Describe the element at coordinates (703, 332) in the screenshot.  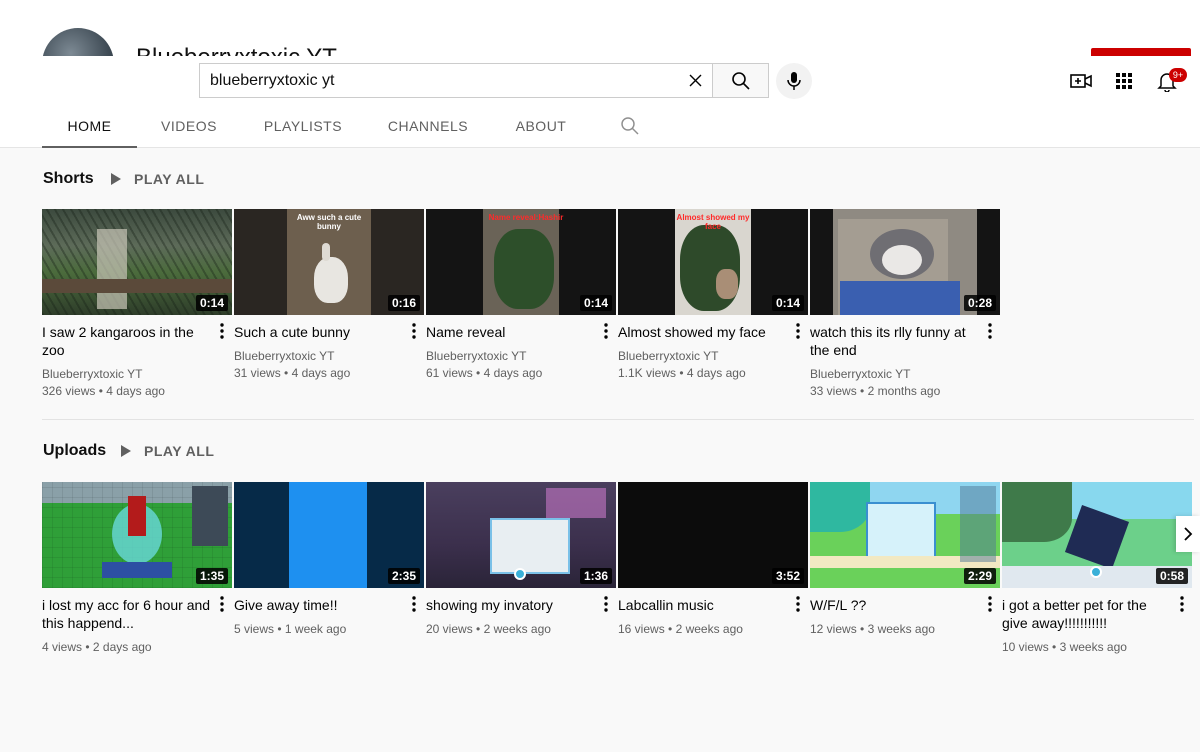
I see `video-title: Almost showed my face` at that location.